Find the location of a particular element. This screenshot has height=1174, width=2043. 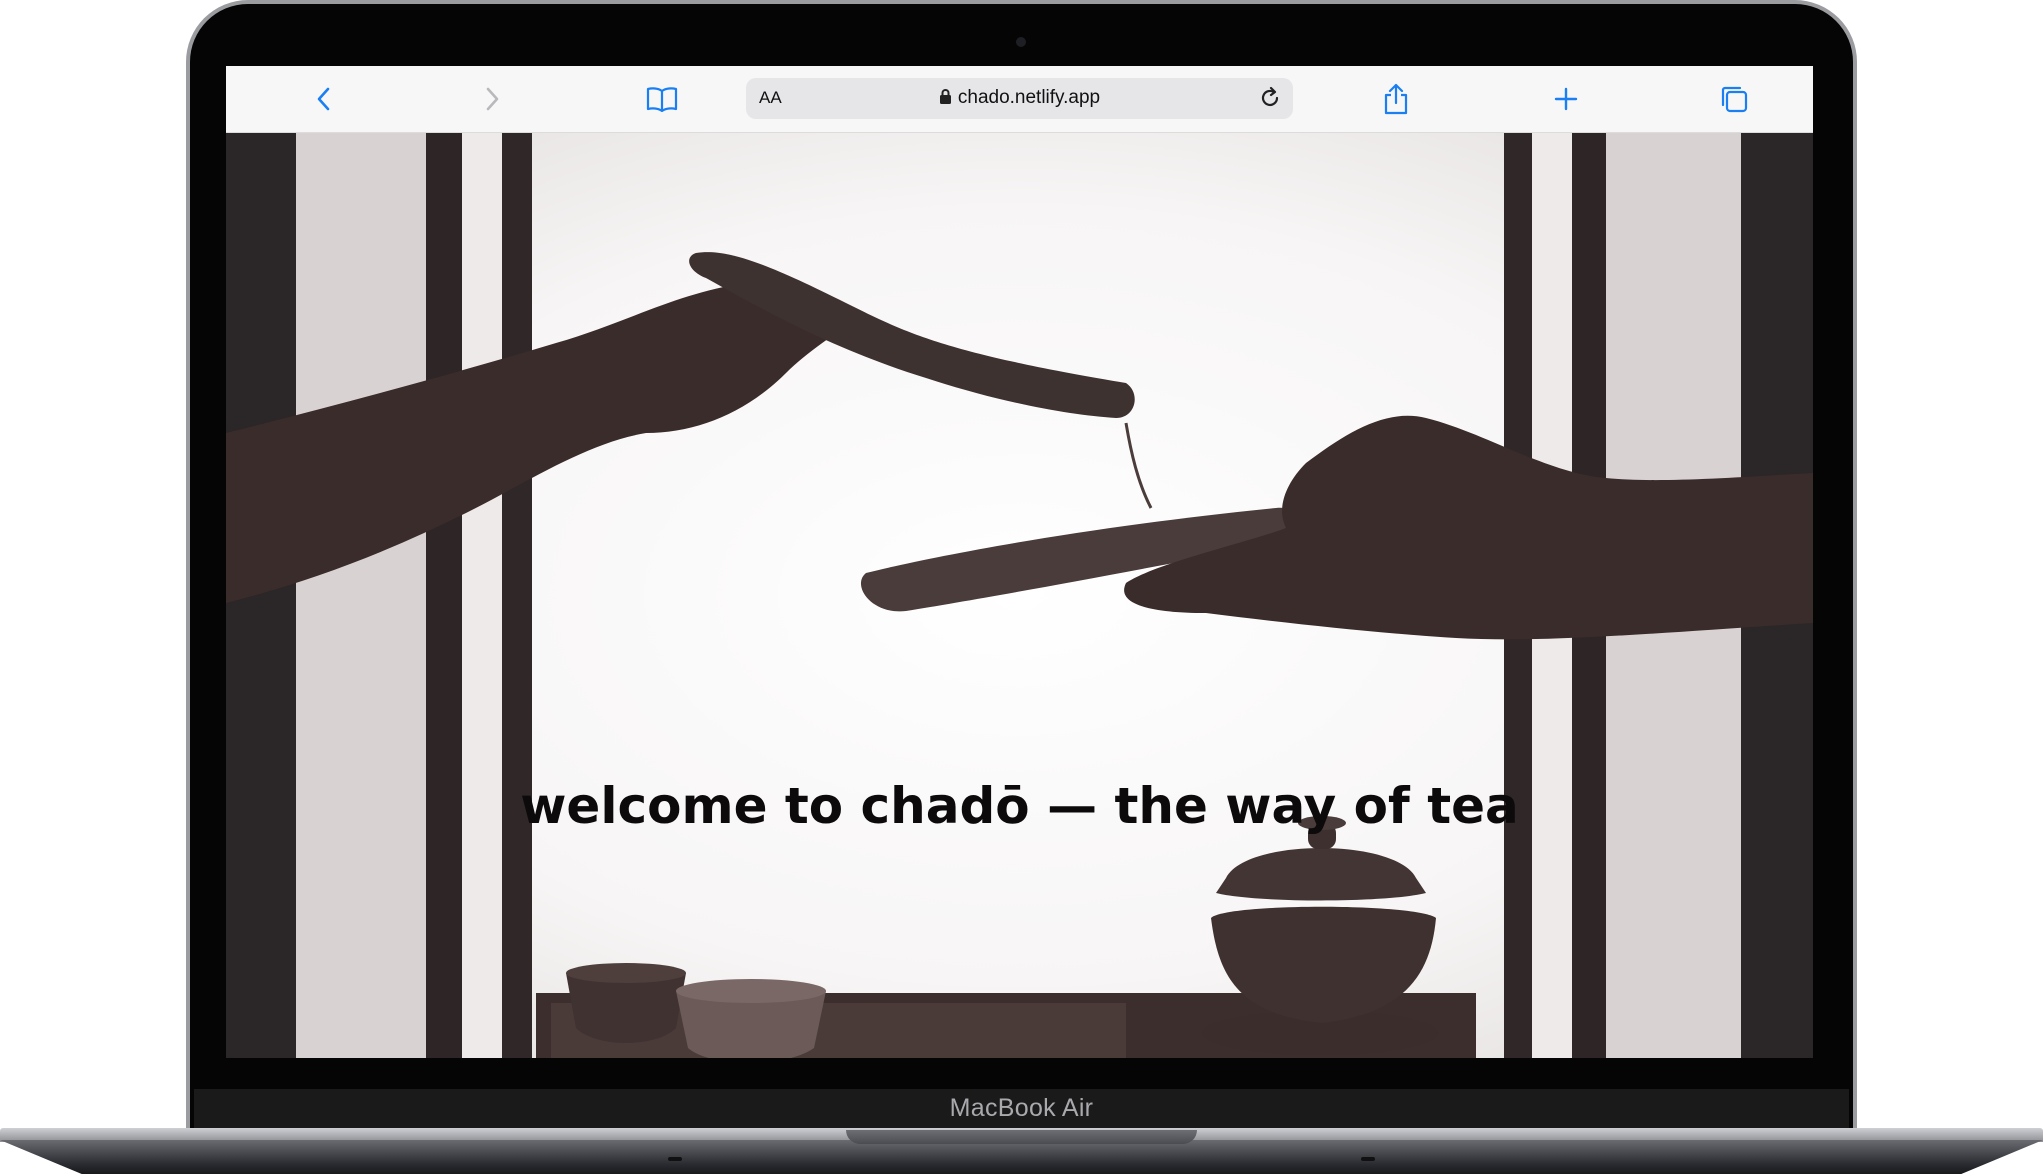

share-icon is located at coordinates (1396, 99).